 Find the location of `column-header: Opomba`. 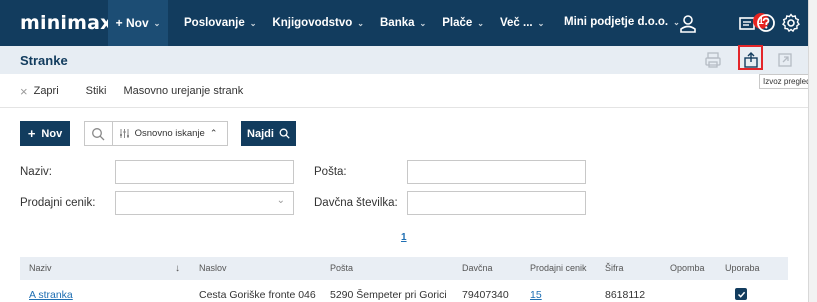

column-header: Opomba is located at coordinates (687, 268).